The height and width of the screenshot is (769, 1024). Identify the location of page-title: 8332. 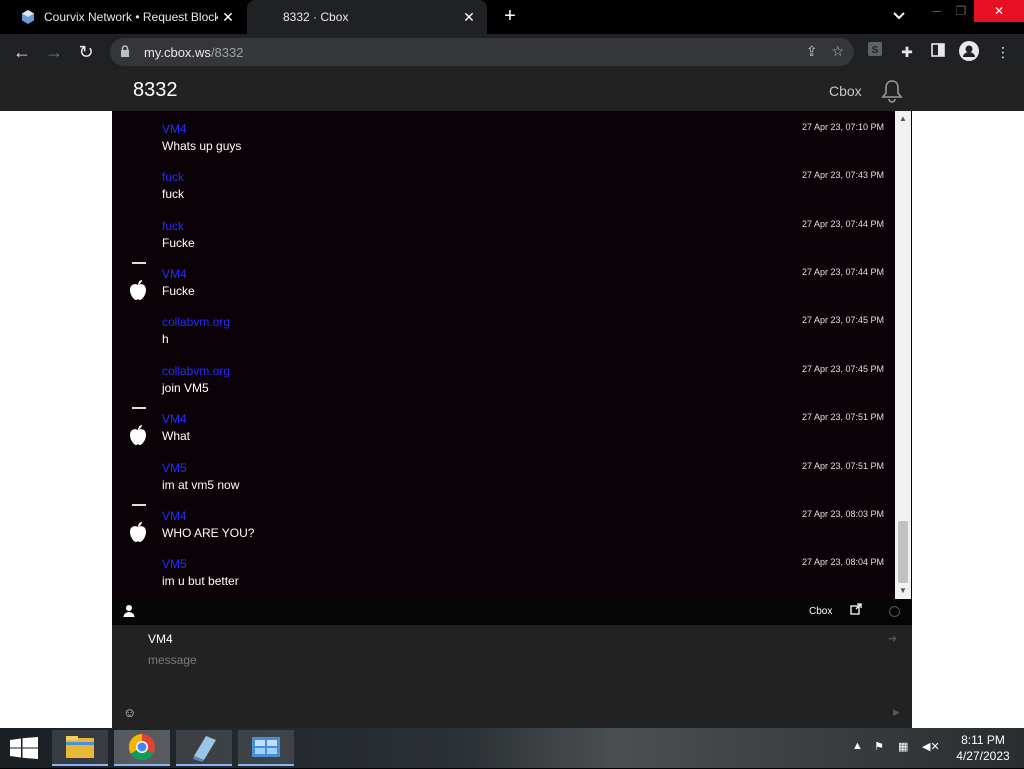
(155, 90).